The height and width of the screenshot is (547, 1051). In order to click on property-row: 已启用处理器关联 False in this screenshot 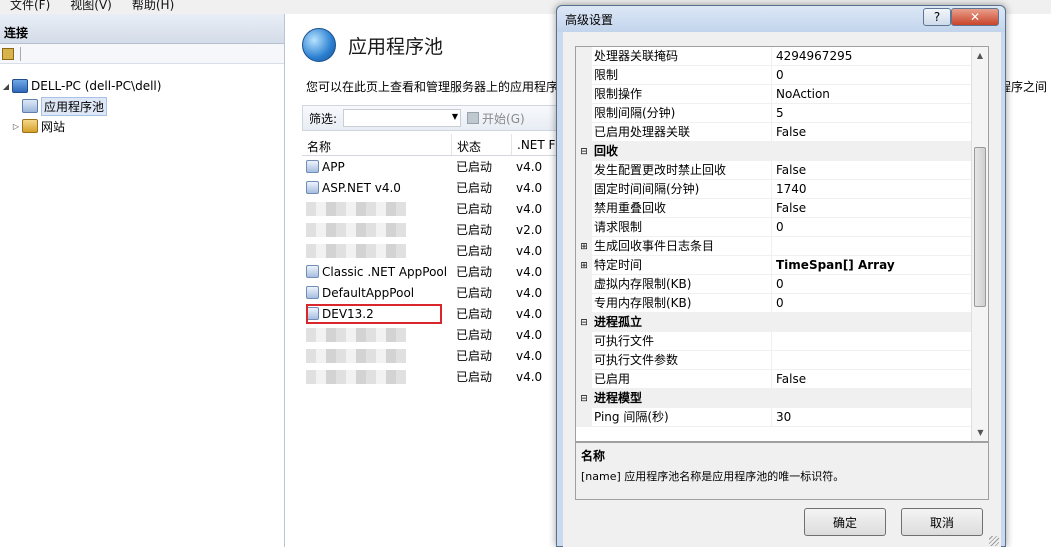, I will do `click(782, 132)`.